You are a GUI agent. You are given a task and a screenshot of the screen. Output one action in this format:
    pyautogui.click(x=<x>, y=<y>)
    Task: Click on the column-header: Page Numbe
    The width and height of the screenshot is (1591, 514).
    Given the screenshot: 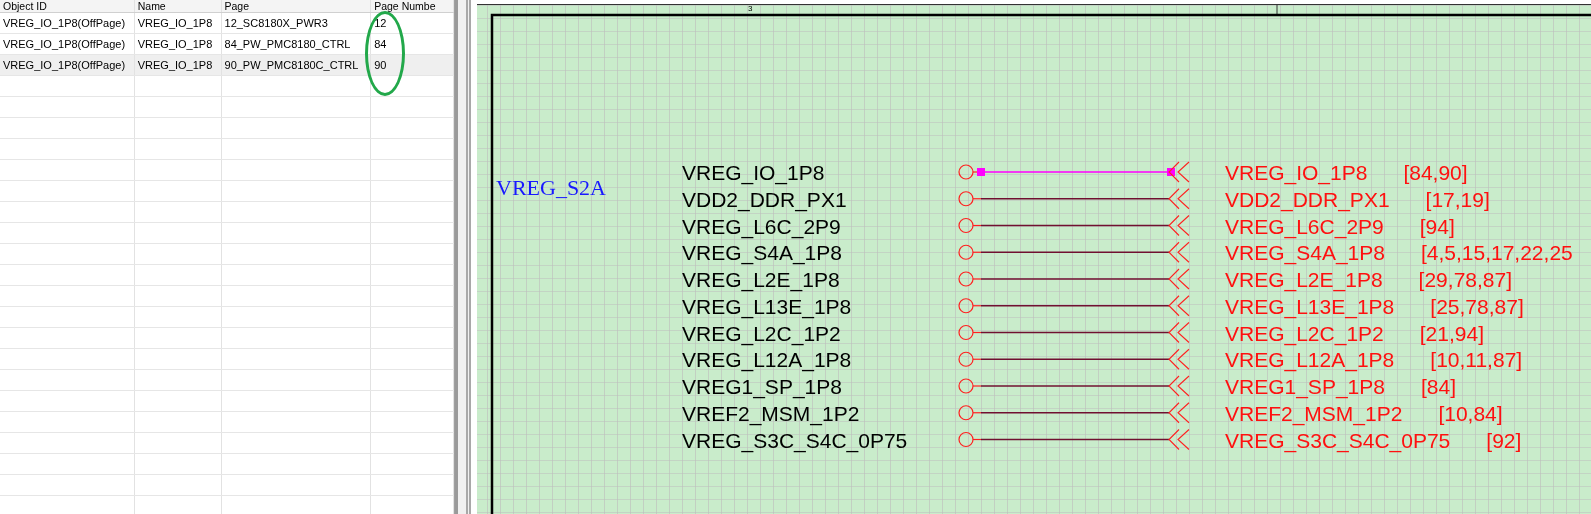 What is the action you would take?
    pyautogui.click(x=412, y=6)
    